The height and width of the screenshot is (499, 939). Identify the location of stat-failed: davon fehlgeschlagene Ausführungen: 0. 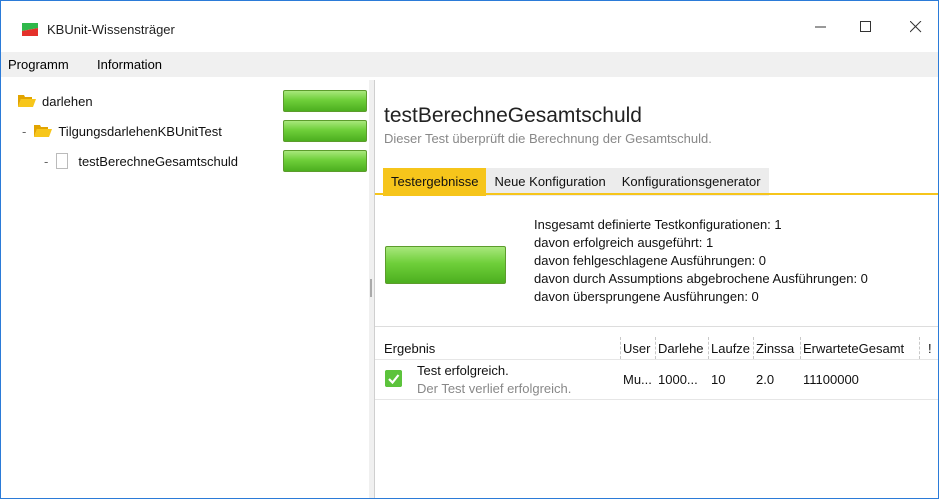
(650, 260).